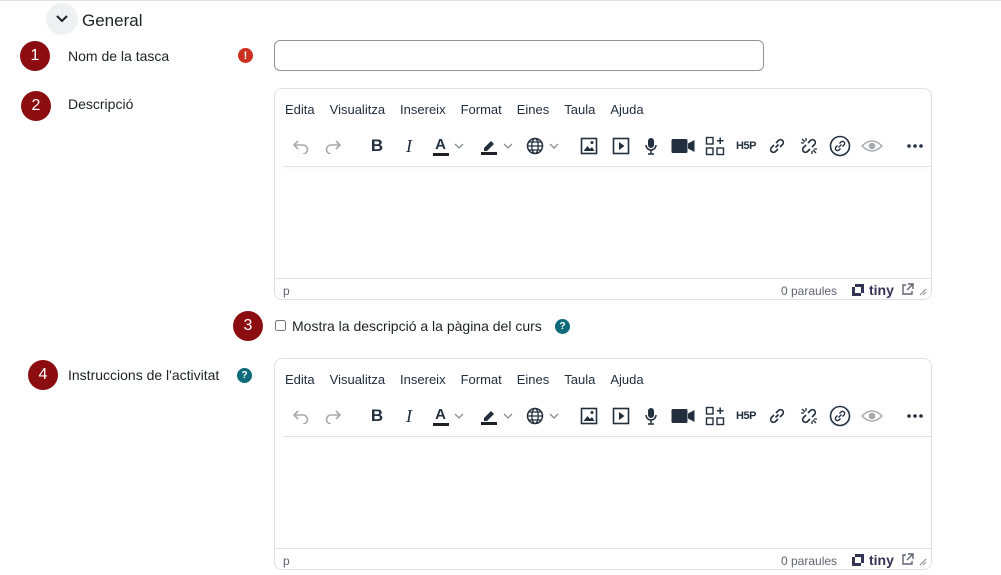 The width and height of the screenshot is (1001, 575). What do you see at coordinates (35, 56) in the screenshot?
I see `step-badge-1: 1` at bounding box center [35, 56].